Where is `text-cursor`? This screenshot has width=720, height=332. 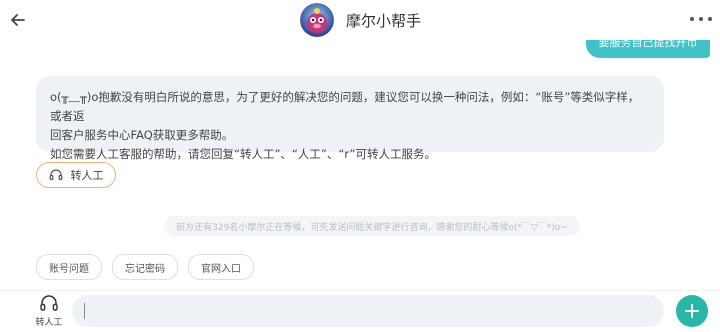 text-cursor is located at coordinates (84, 311).